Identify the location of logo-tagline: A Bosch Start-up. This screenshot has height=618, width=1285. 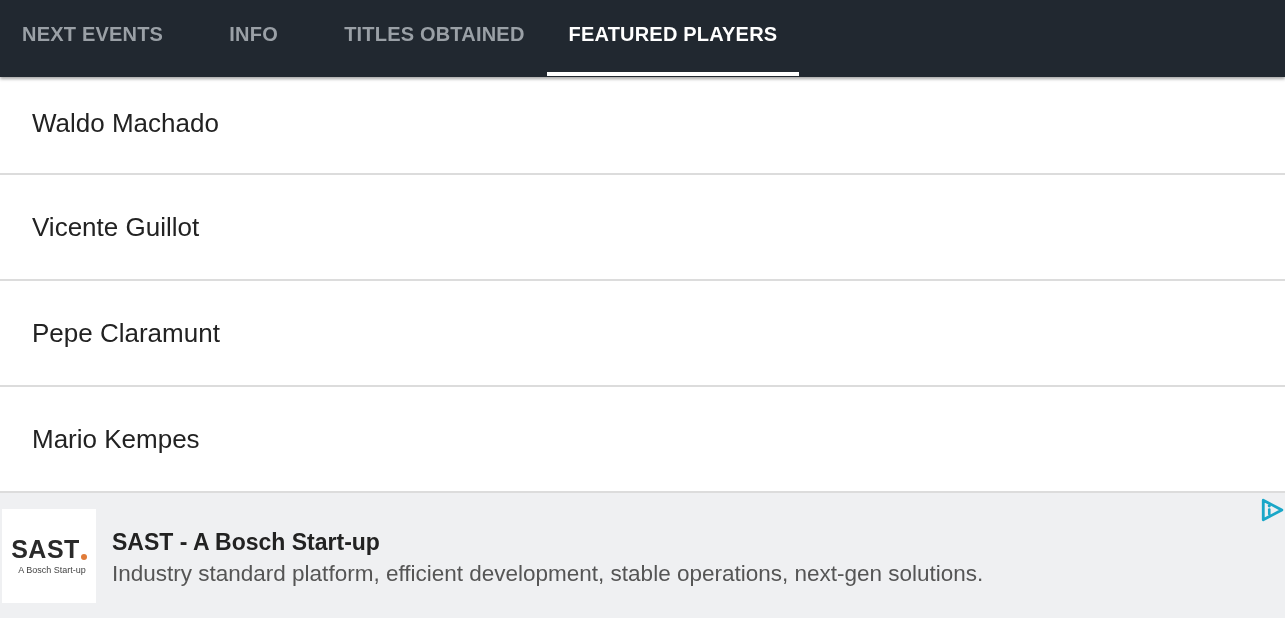
(52, 570).